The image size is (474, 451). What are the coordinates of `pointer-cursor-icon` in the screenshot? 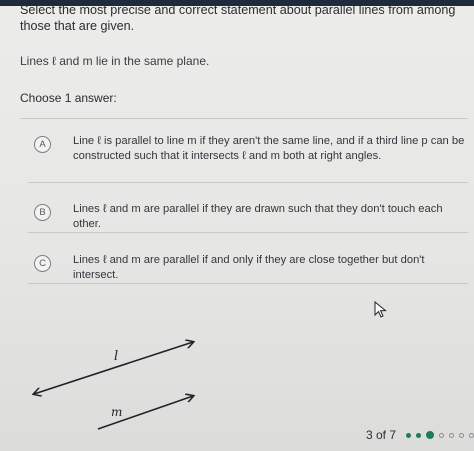 It's located at (380, 309).